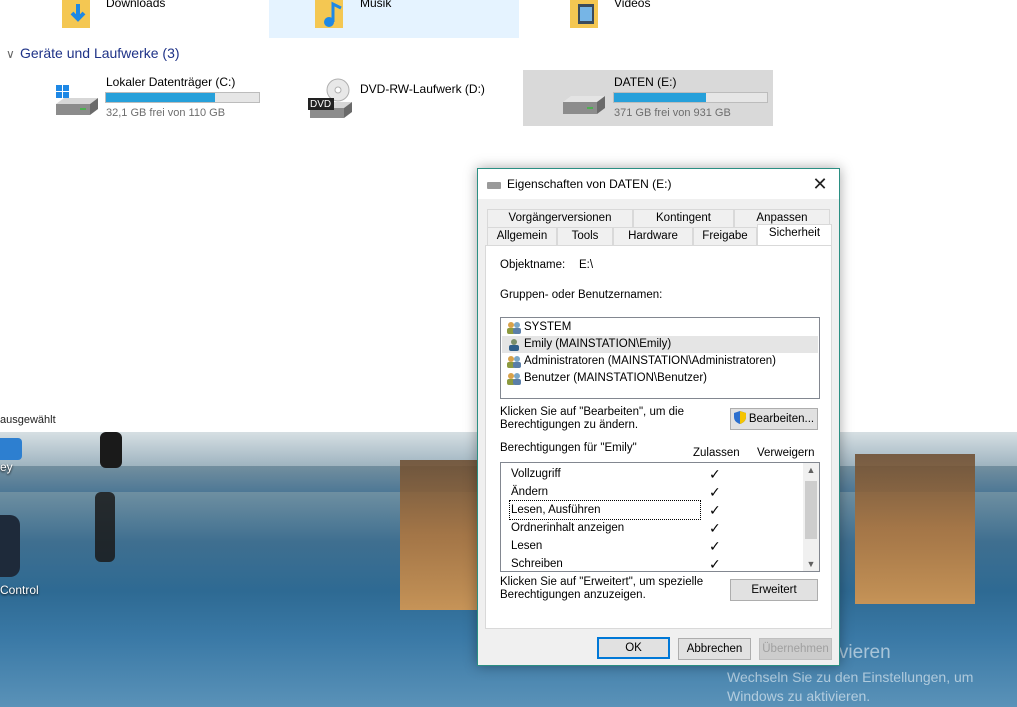 This screenshot has height=707, width=1017. I want to click on permission-name: Lesen, Ausführen, so click(605, 510).